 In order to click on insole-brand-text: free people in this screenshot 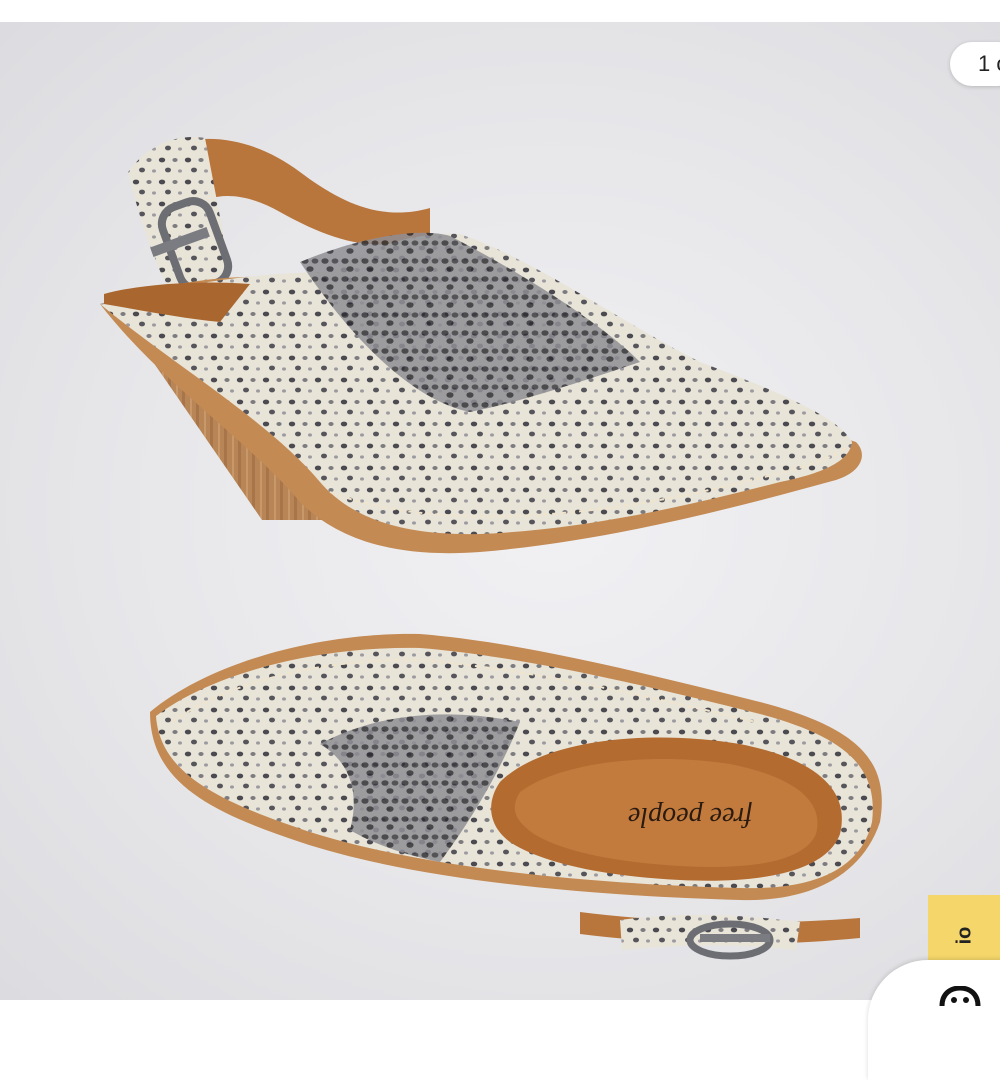, I will do `click(690, 816)`.